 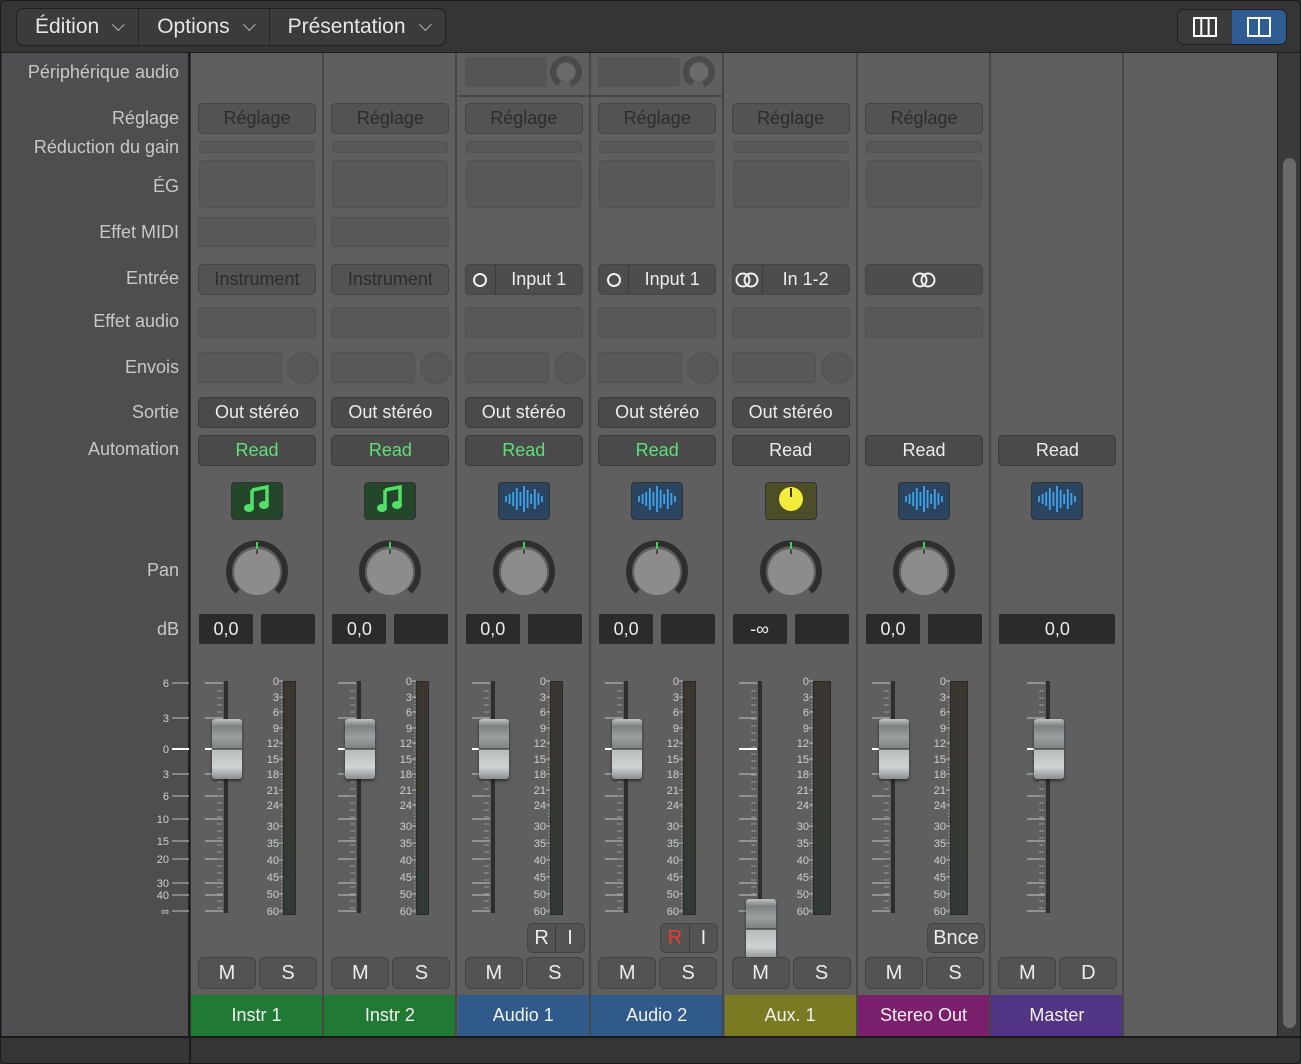 What do you see at coordinates (790, 279) in the screenshot?
I see `input-button: In 1-2` at bounding box center [790, 279].